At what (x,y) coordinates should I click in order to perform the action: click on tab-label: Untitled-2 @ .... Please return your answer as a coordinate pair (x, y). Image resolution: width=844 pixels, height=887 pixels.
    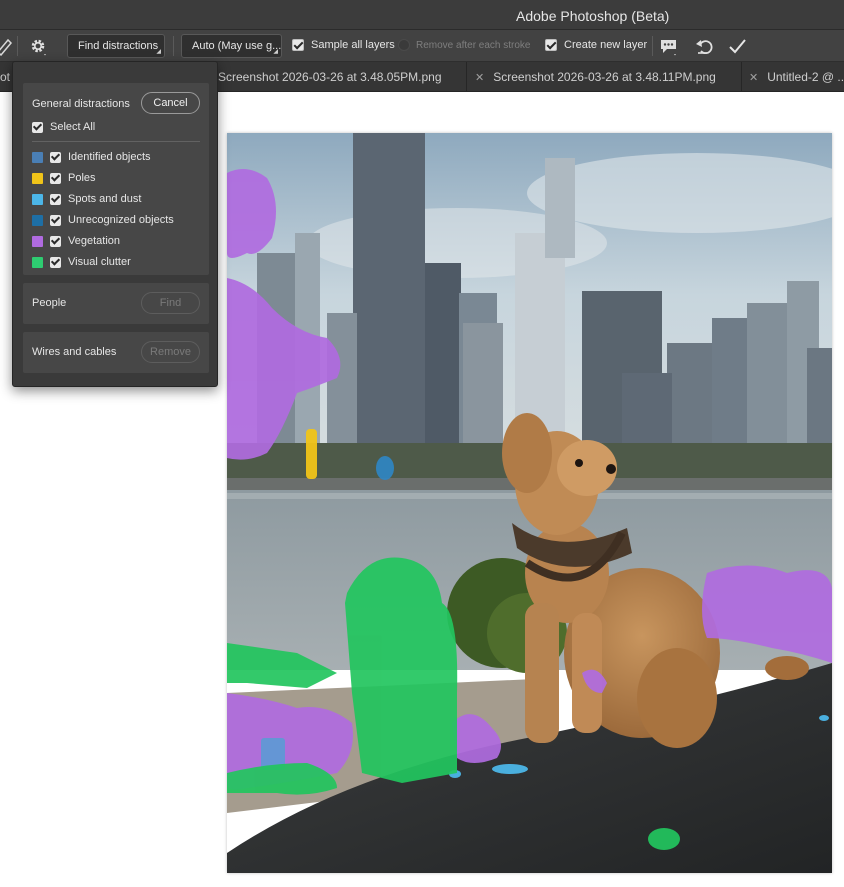
    Looking at the image, I should click on (805, 77).